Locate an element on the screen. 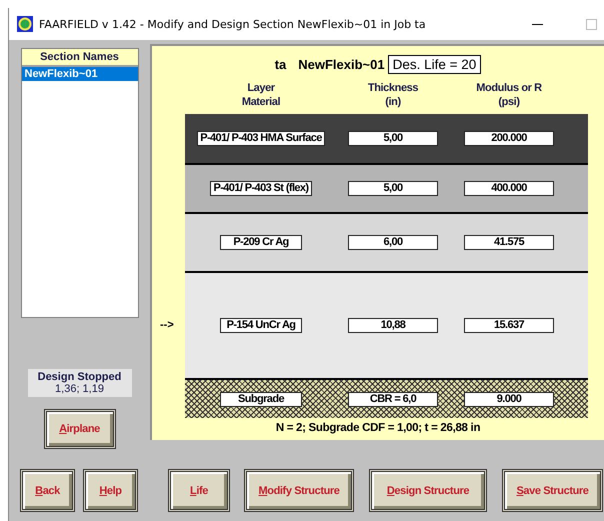 The width and height of the screenshot is (604, 521). material-field: P-401/ P-403 HMA Surface is located at coordinates (261, 138).